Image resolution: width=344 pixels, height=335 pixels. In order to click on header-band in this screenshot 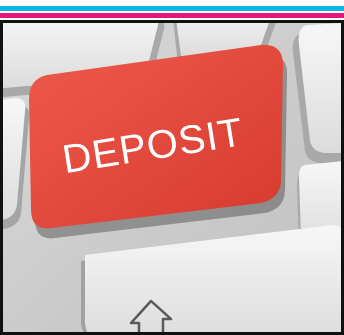, I will do `click(172, 10)`.